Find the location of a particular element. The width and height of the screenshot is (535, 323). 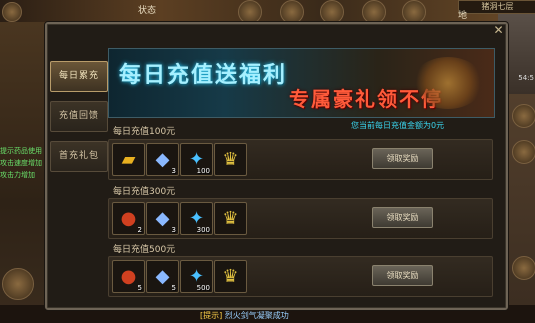

skill-bag-icon is located at coordinates (332, 12).